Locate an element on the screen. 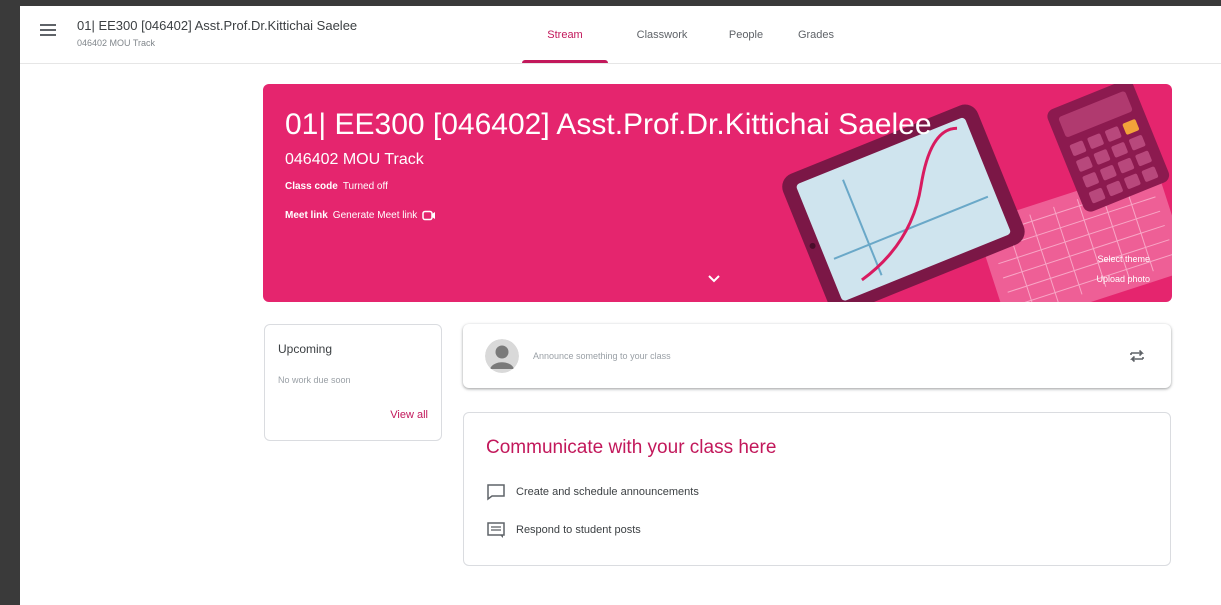 The image size is (1221, 605). select-theme-link: Select theme is located at coordinates (1123, 259).